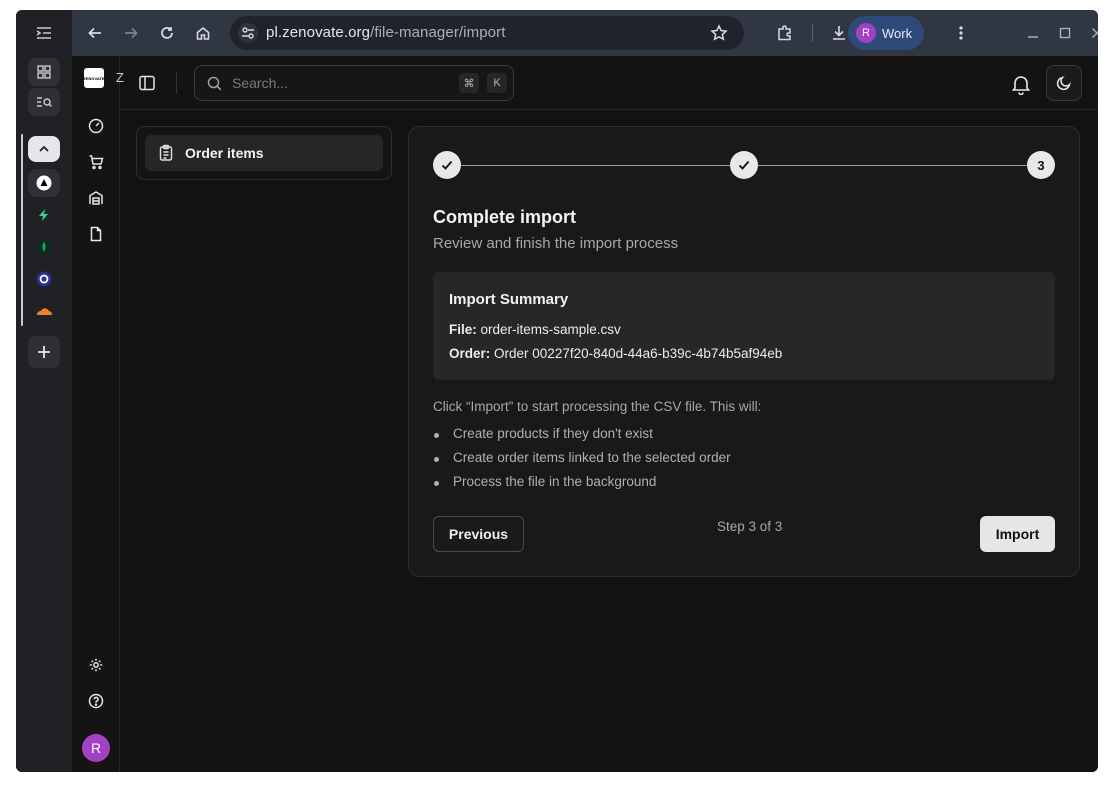 The image size is (1114, 804). What do you see at coordinates (120, 77) in the screenshot?
I see `brand-initial: Z` at bounding box center [120, 77].